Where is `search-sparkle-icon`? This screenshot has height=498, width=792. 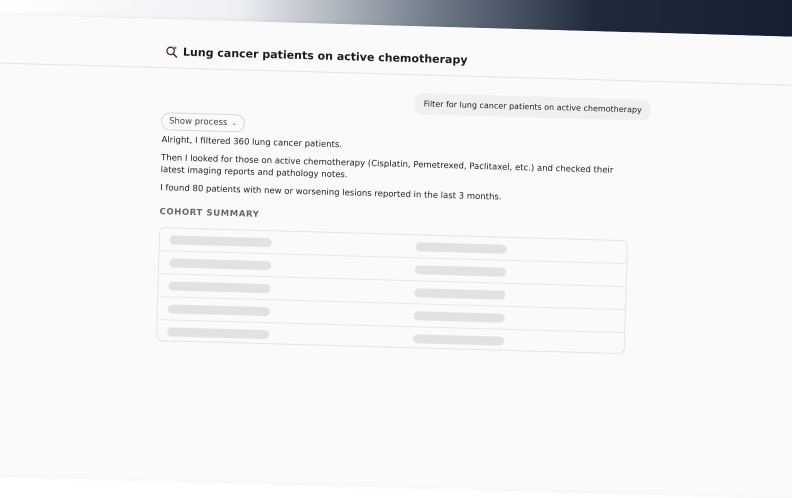
search-sparkle-icon is located at coordinates (172, 52).